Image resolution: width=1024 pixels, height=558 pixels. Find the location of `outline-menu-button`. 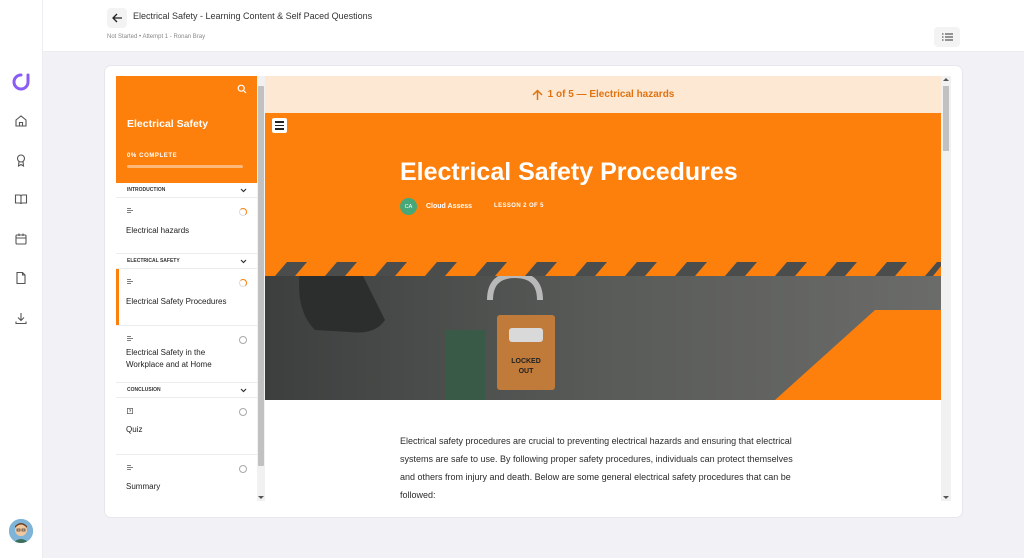

outline-menu-button is located at coordinates (947, 37).